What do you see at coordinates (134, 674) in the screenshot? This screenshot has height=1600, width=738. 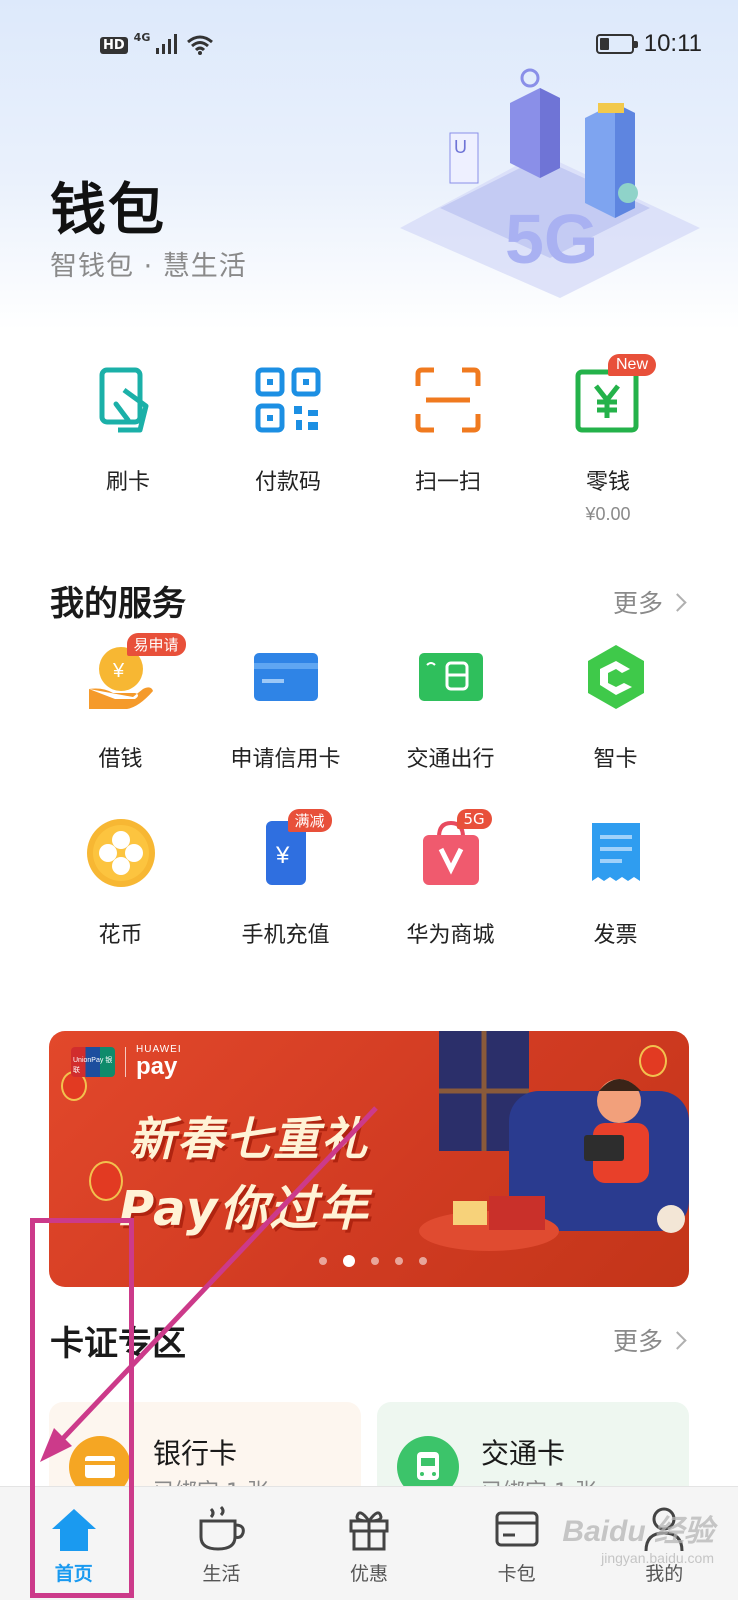 I see `coin-hand-icon: ¥ 易申请` at bounding box center [134, 674].